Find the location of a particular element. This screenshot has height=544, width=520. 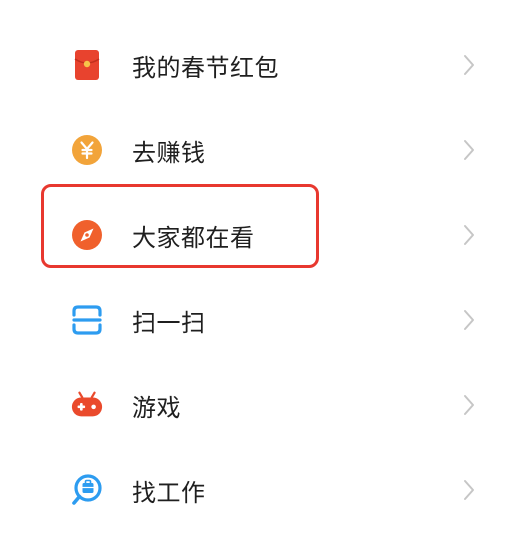

menu-item-label: 去赚钱 is located at coordinates (169, 152).